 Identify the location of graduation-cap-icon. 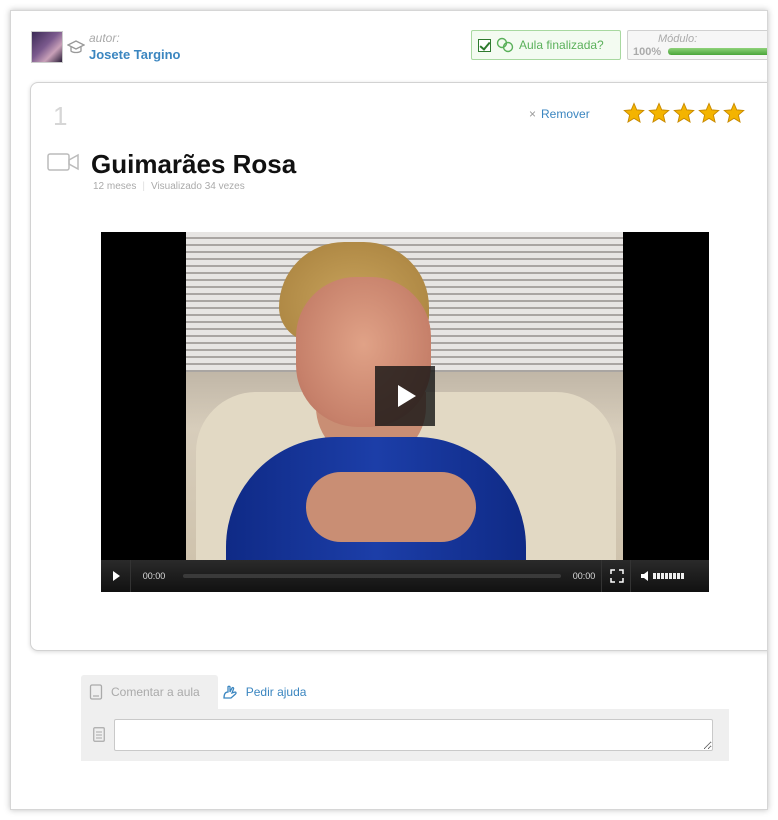
(76, 47).